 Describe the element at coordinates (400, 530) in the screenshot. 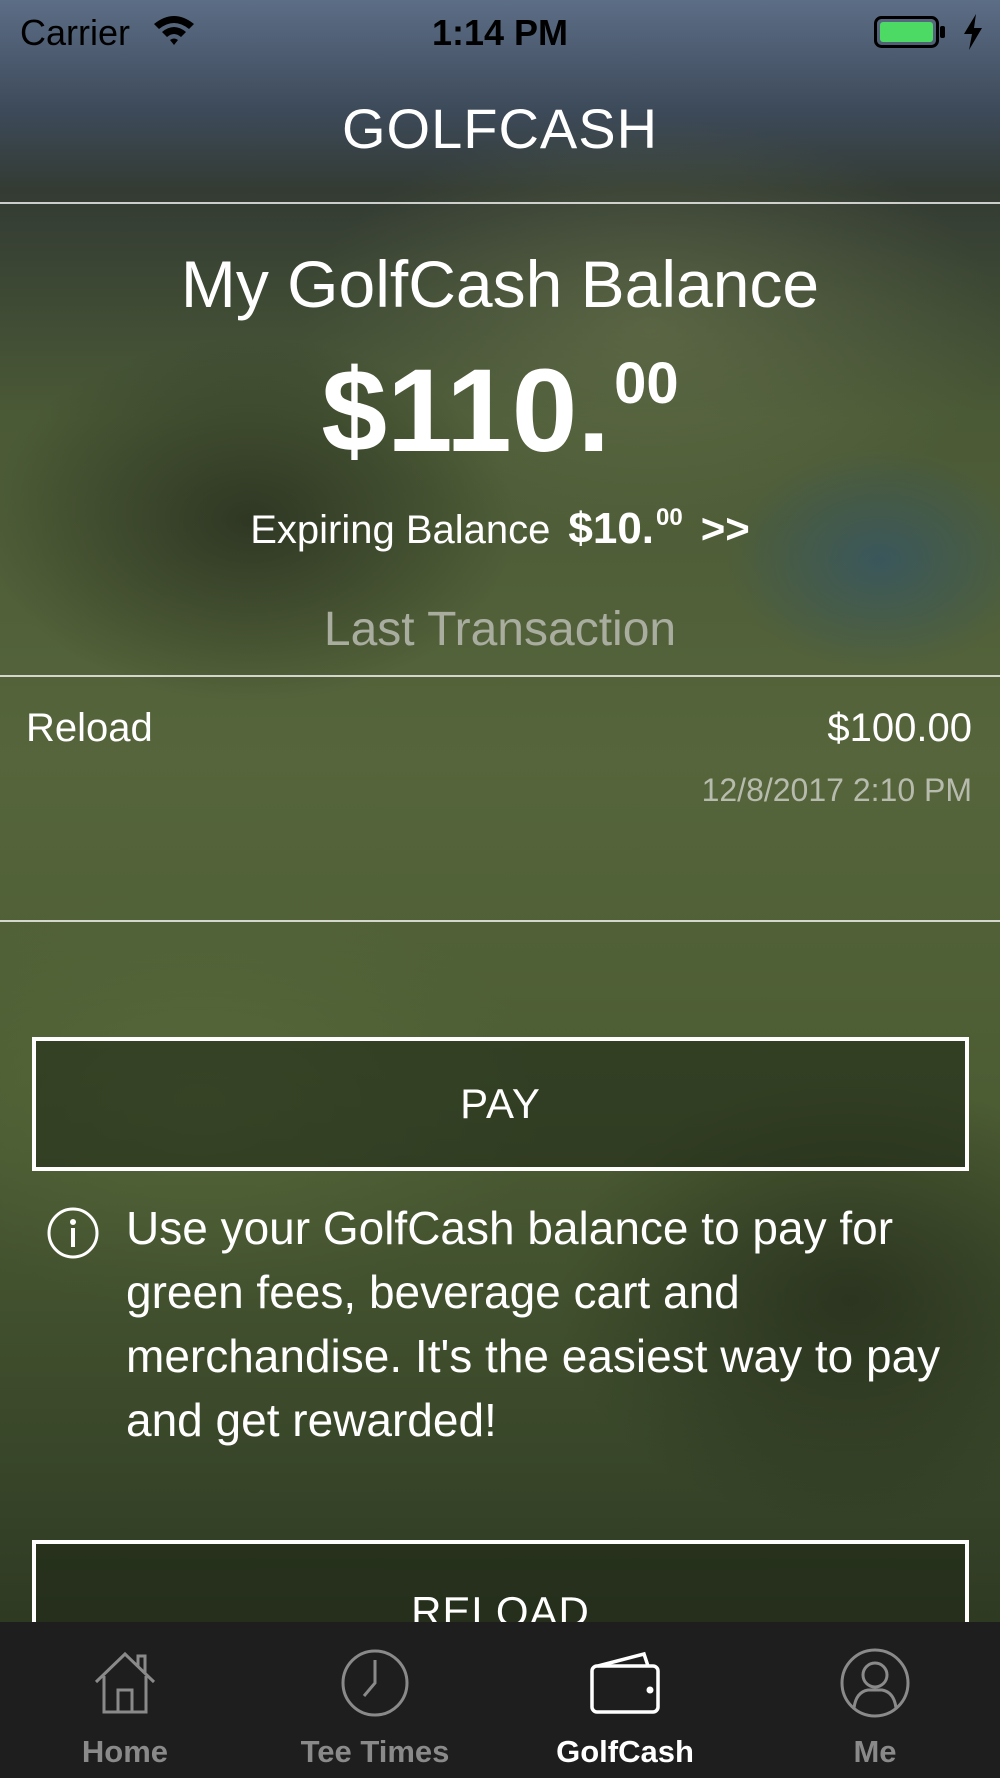

I see `expiring-balance-label: Expiring Balance` at that location.